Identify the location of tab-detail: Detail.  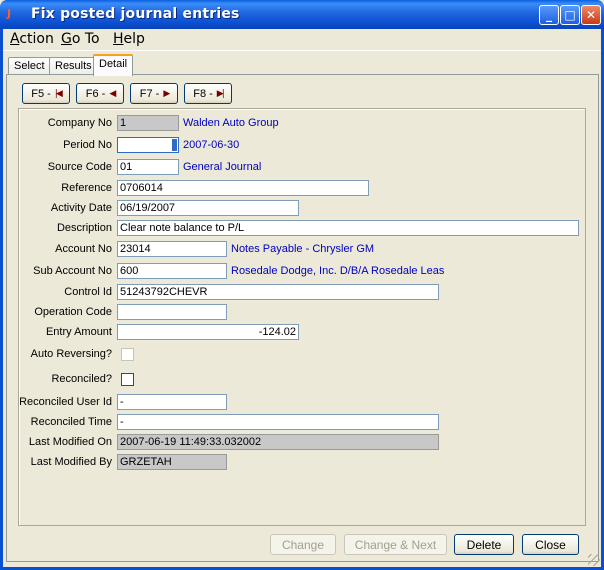
(113, 65).